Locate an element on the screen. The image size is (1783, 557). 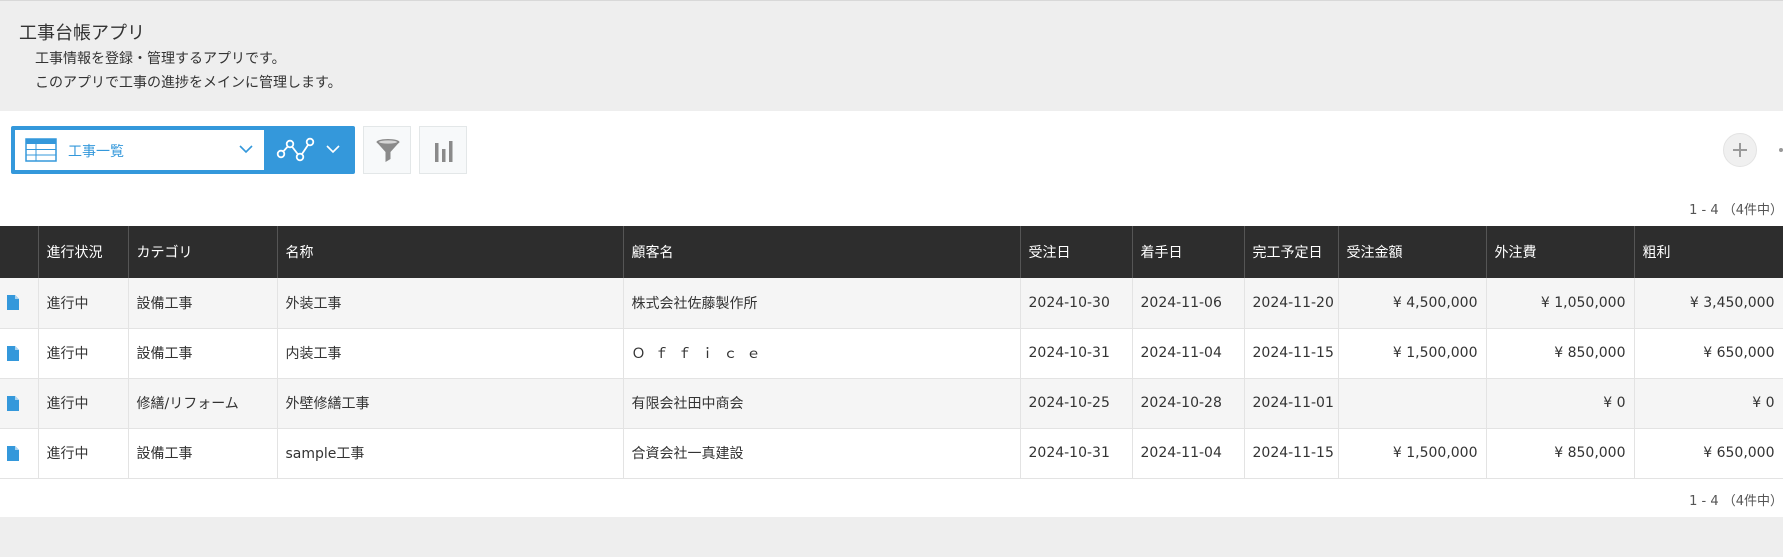
column-header-gross-profit: 粗利 is located at coordinates (1708, 252).